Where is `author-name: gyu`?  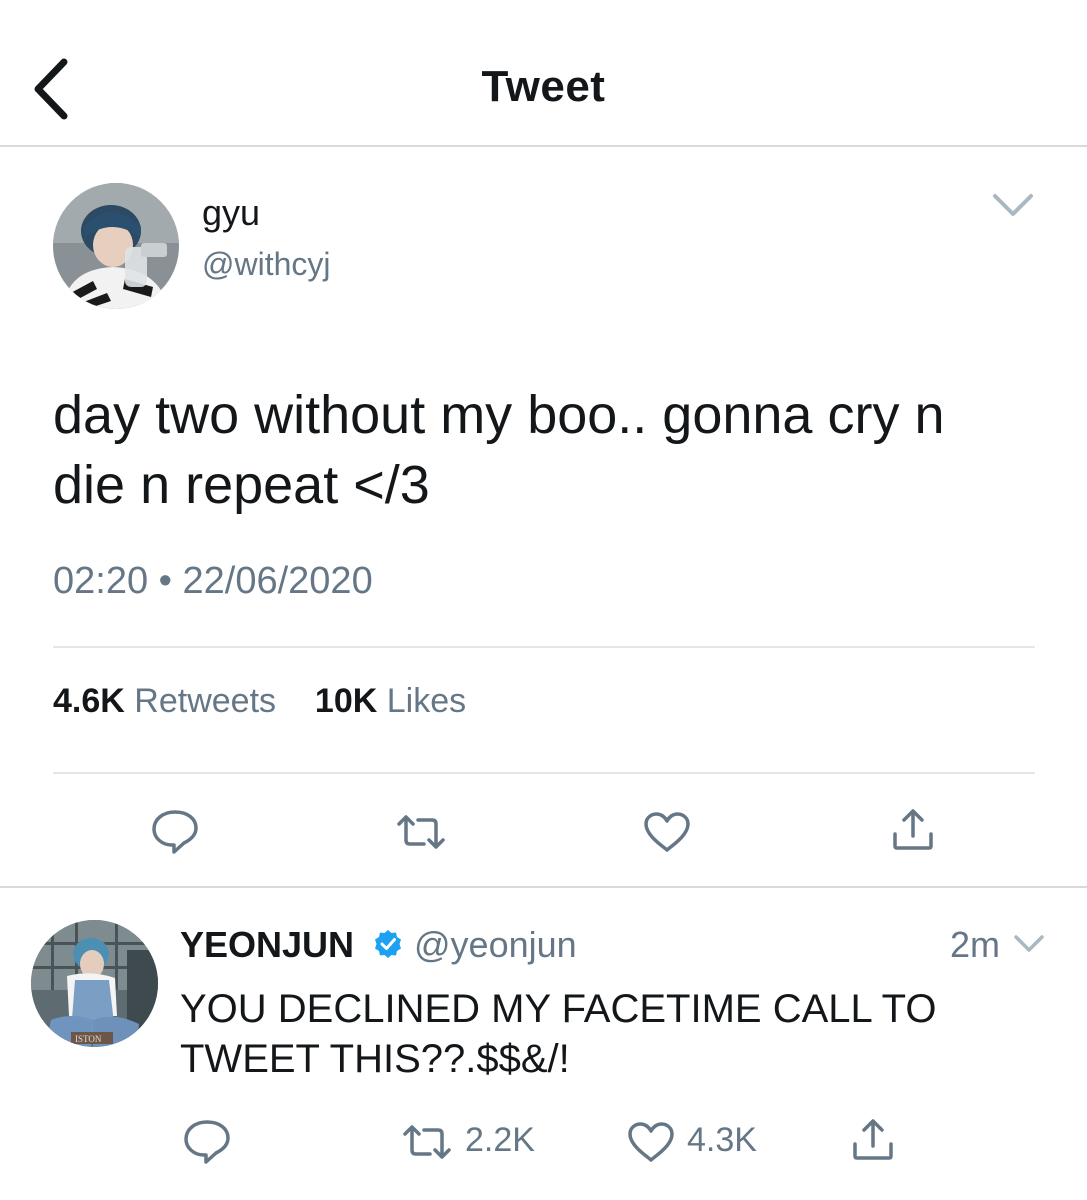
author-name: gyu is located at coordinates (231, 213).